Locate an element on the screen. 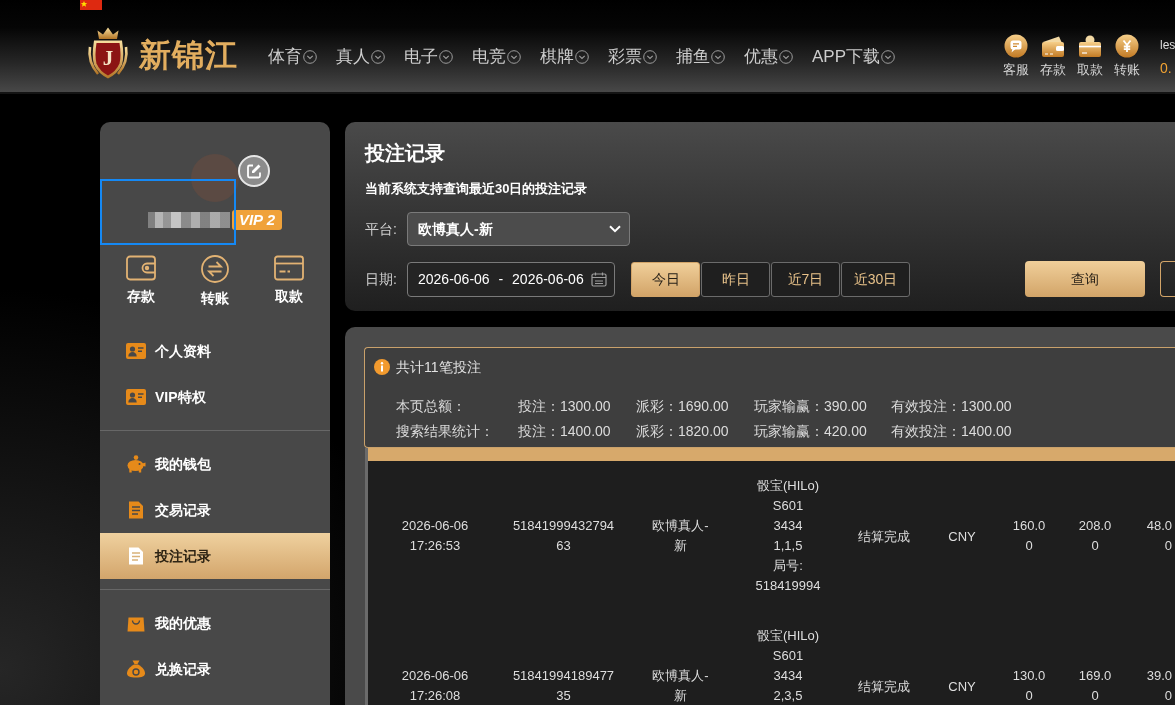 Image resolution: width=1175 pixels, height=705 pixels. calendar-icon is located at coordinates (599, 279).